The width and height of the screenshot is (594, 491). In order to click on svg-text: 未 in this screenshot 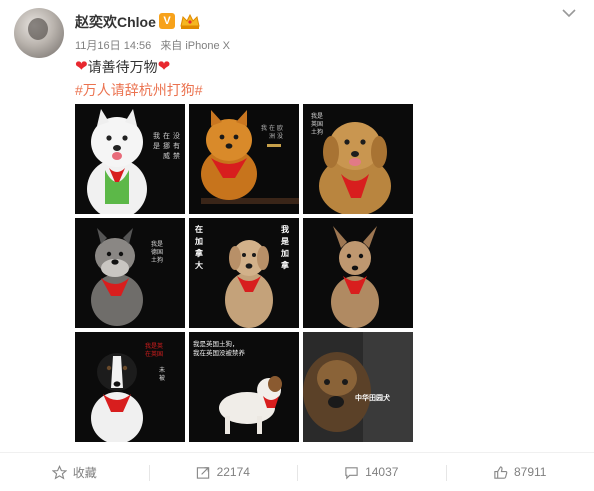, I will do `click(162, 370)`.